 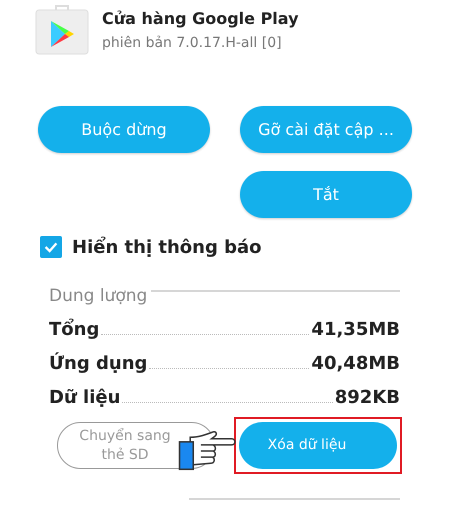 I want to click on storage-button: Xóa dữ liệu, so click(x=318, y=445).